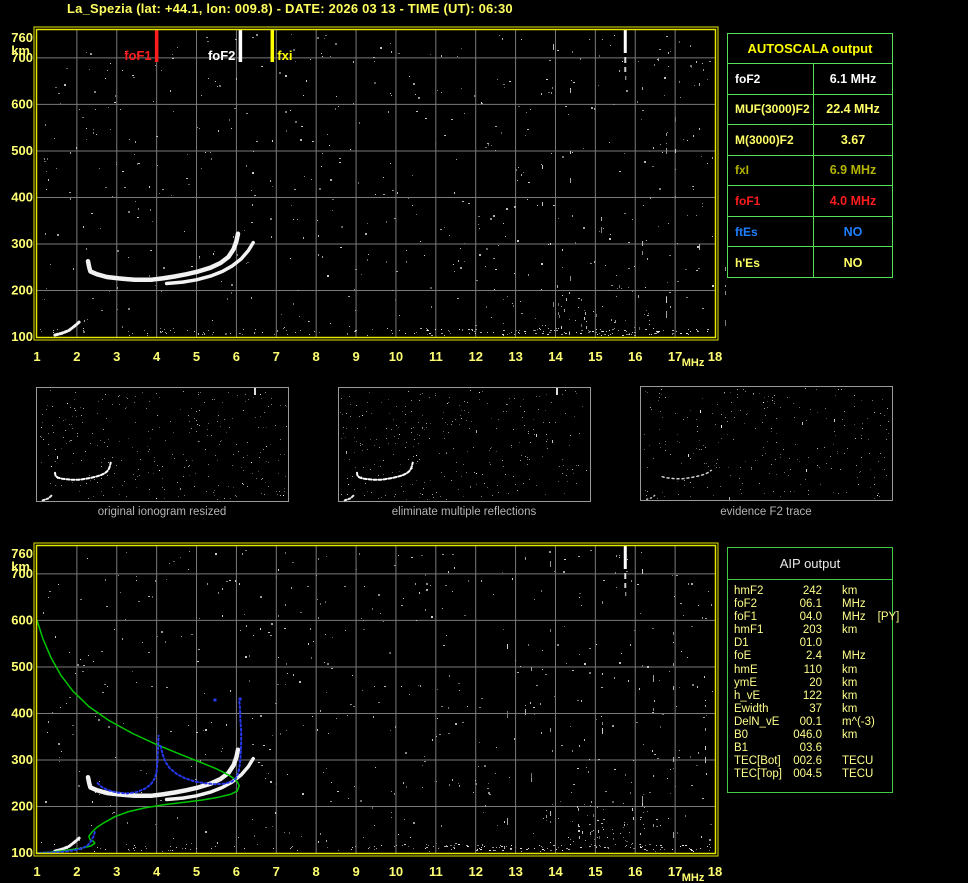 The height and width of the screenshot is (883, 968). I want to click on parameter-label: fxI, so click(742, 170).